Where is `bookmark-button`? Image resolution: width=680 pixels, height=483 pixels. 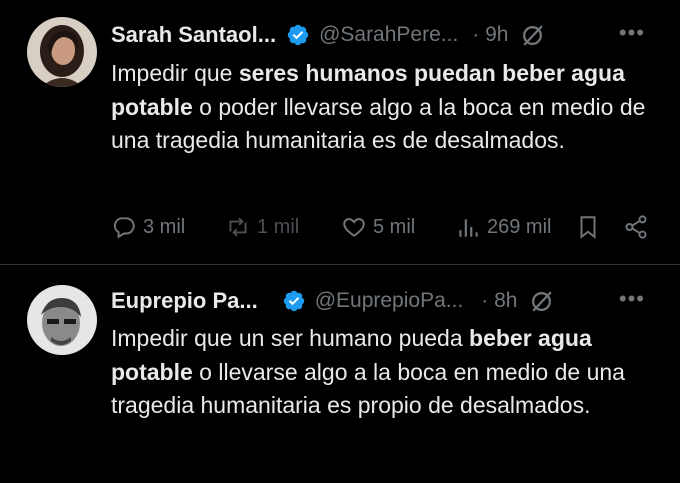 bookmark-button is located at coordinates (591, 227).